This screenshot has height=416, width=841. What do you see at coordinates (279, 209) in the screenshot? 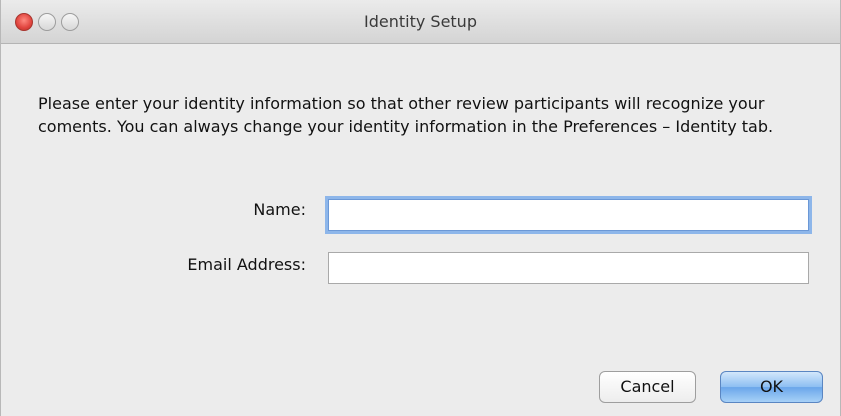
I see `name-label: Name:` at bounding box center [279, 209].